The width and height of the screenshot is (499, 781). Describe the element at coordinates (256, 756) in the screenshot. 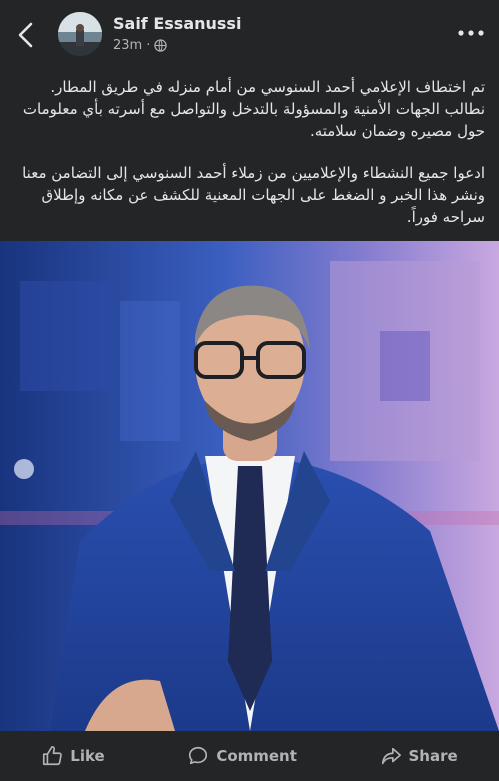

I see `comment-label: Comment` at that location.